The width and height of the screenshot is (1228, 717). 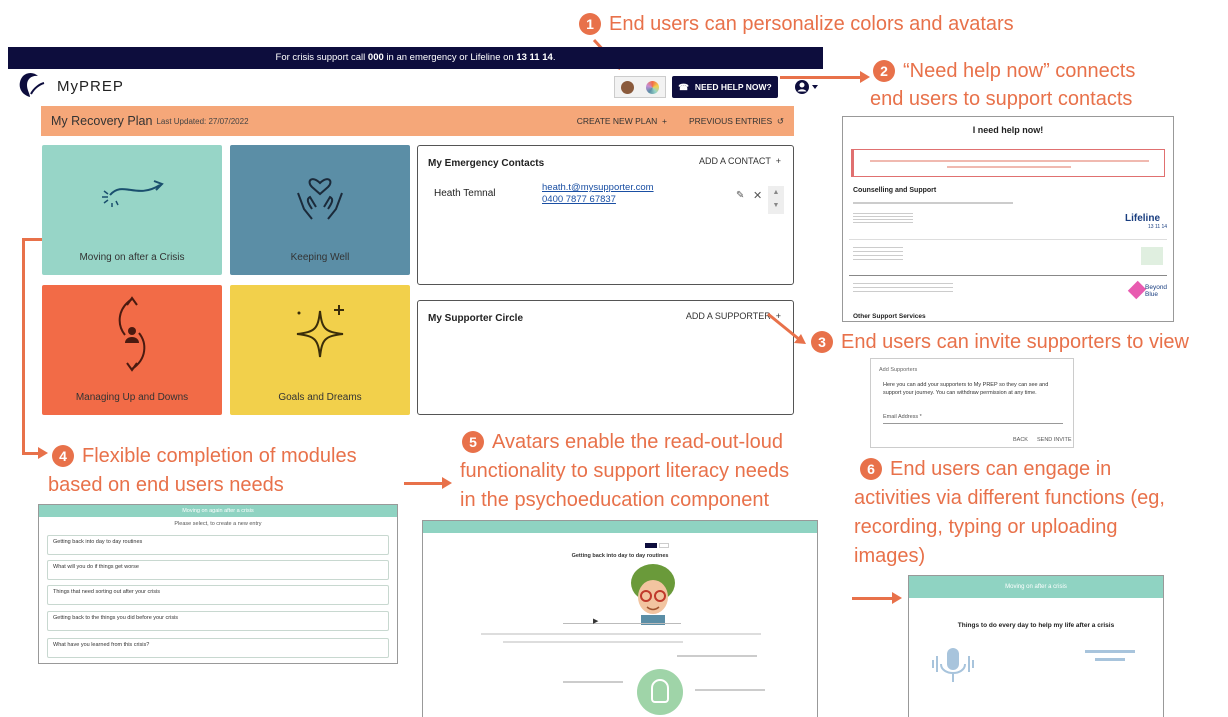 What do you see at coordinates (204, 456) in the screenshot?
I see `callout-4: 4 Flexible completion of modules` at bounding box center [204, 456].